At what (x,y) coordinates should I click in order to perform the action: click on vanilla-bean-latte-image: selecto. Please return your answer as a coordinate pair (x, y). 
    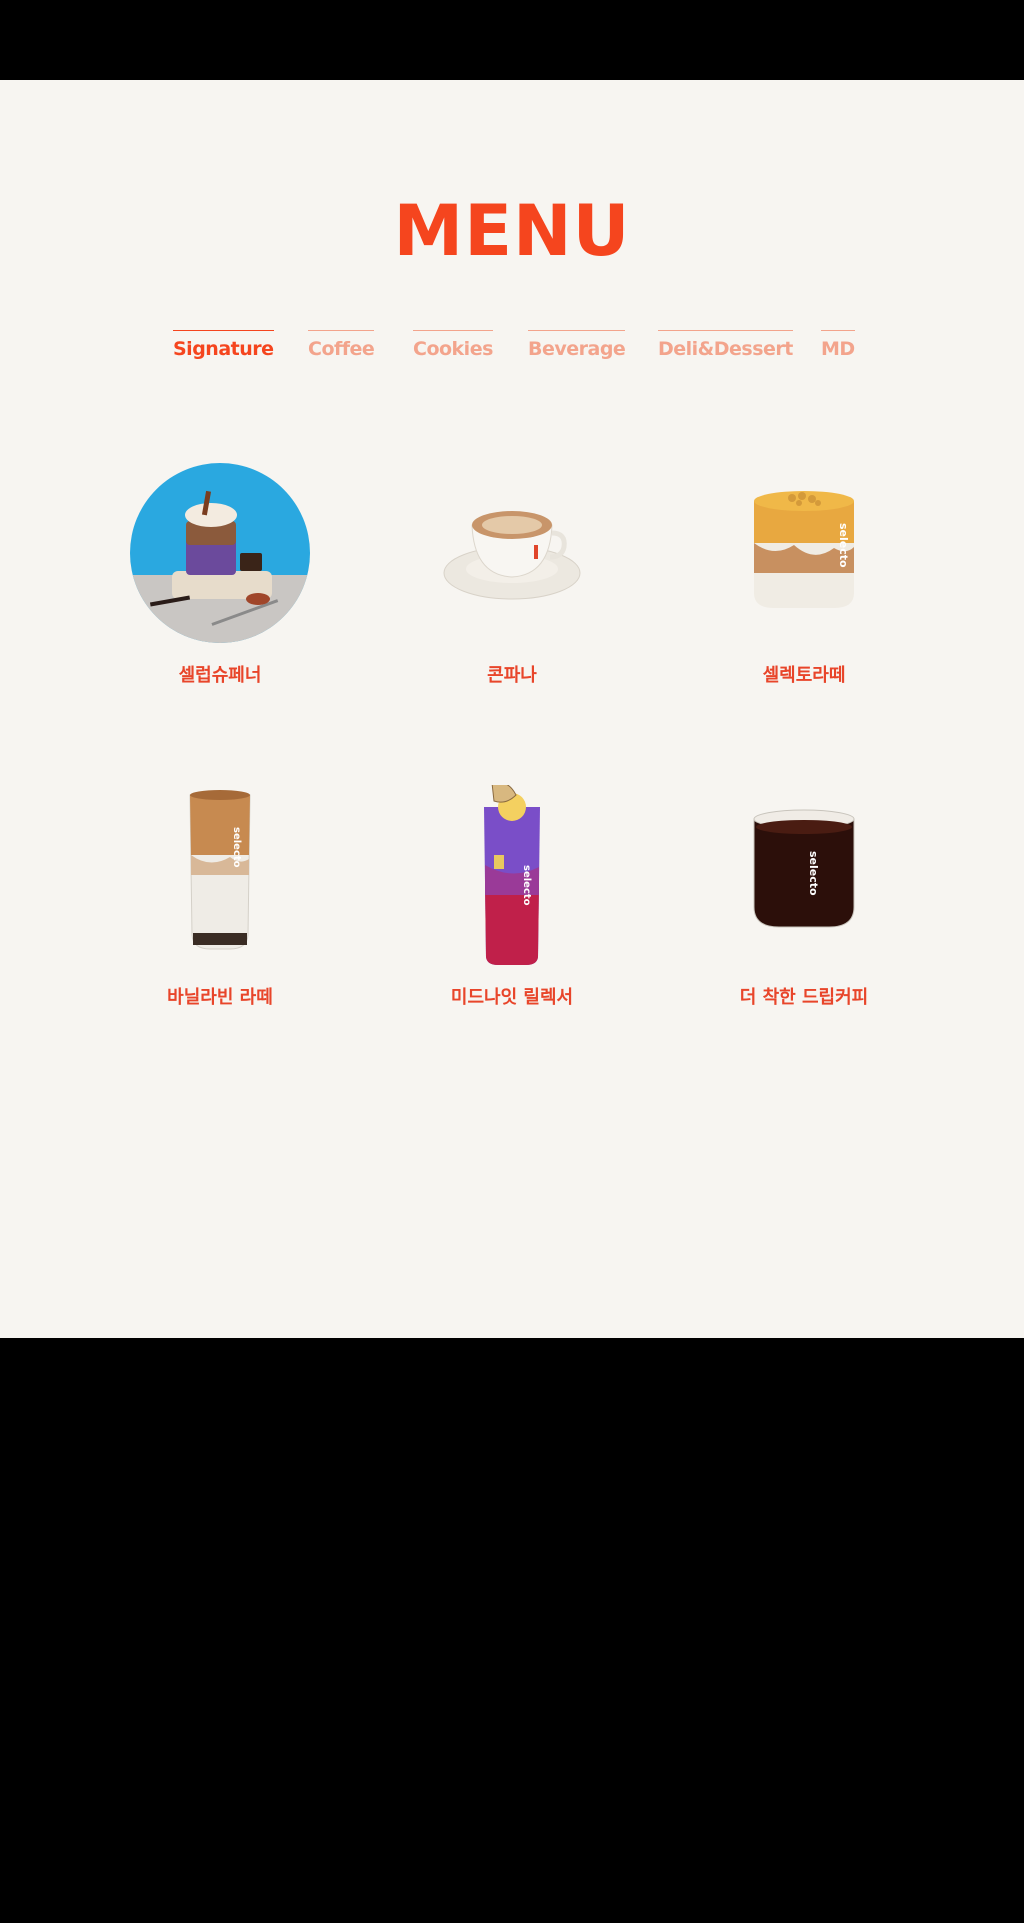
    Looking at the image, I should click on (220, 875).